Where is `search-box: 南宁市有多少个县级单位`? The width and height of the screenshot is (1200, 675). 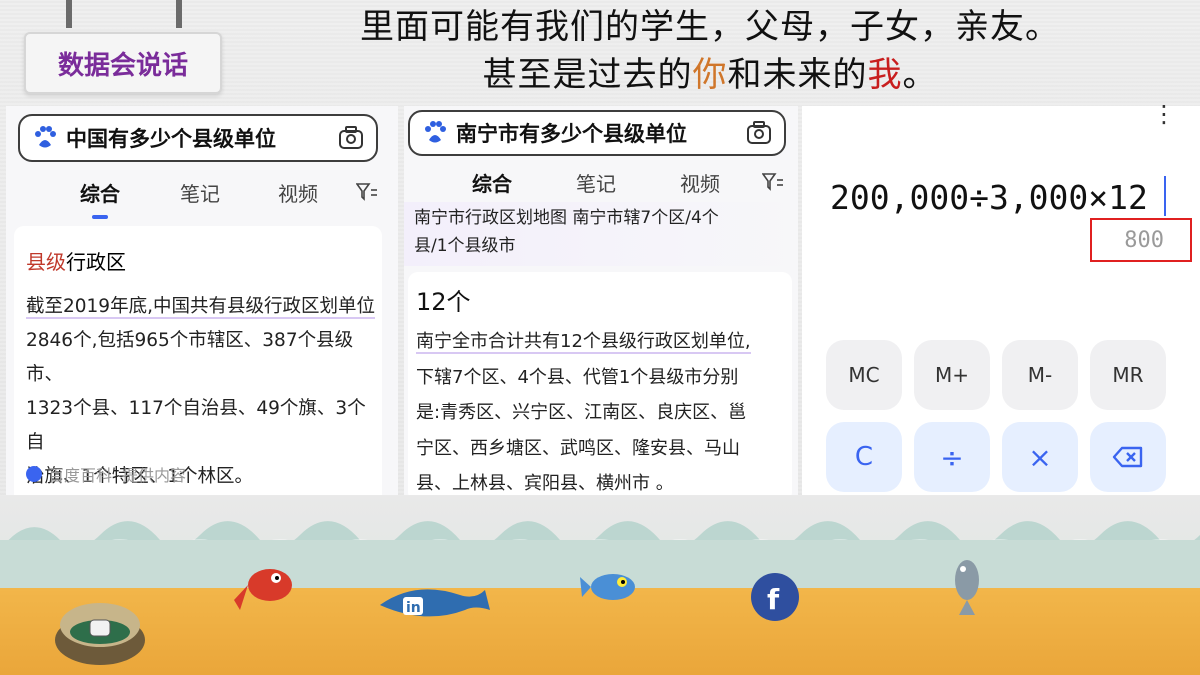 search-box: 南宁市有多少个县级单位 is located at coordinates (597, 133).